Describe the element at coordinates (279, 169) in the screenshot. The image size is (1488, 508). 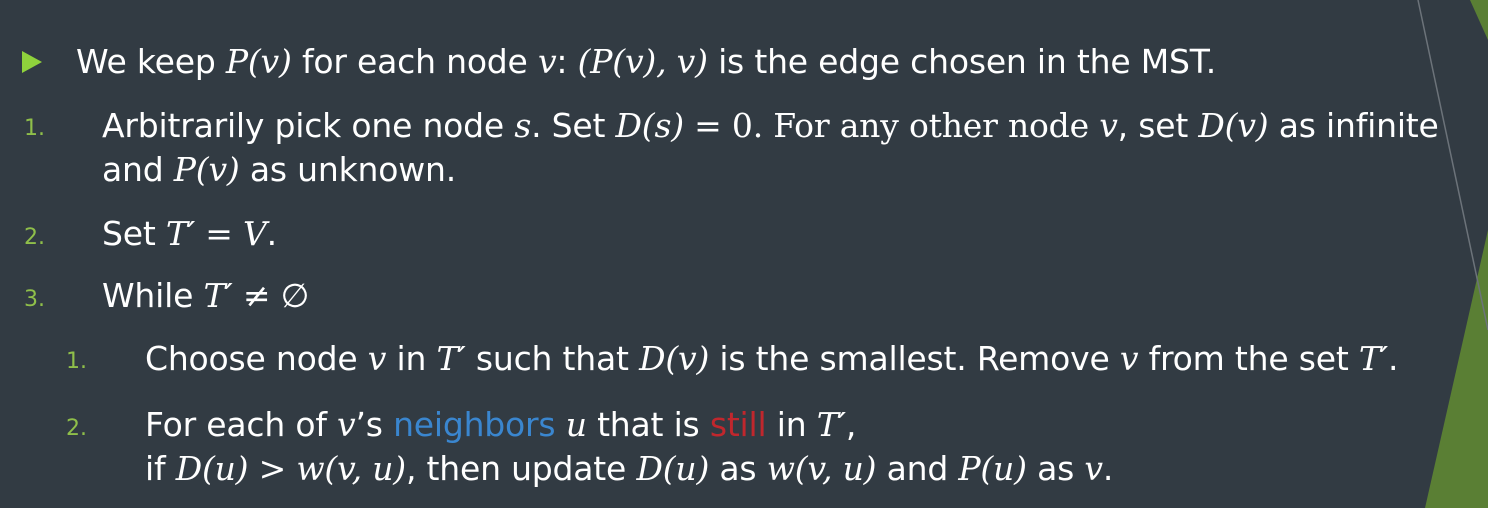
I see `step-1-line-2: and P(v) as unknown.` at that location.